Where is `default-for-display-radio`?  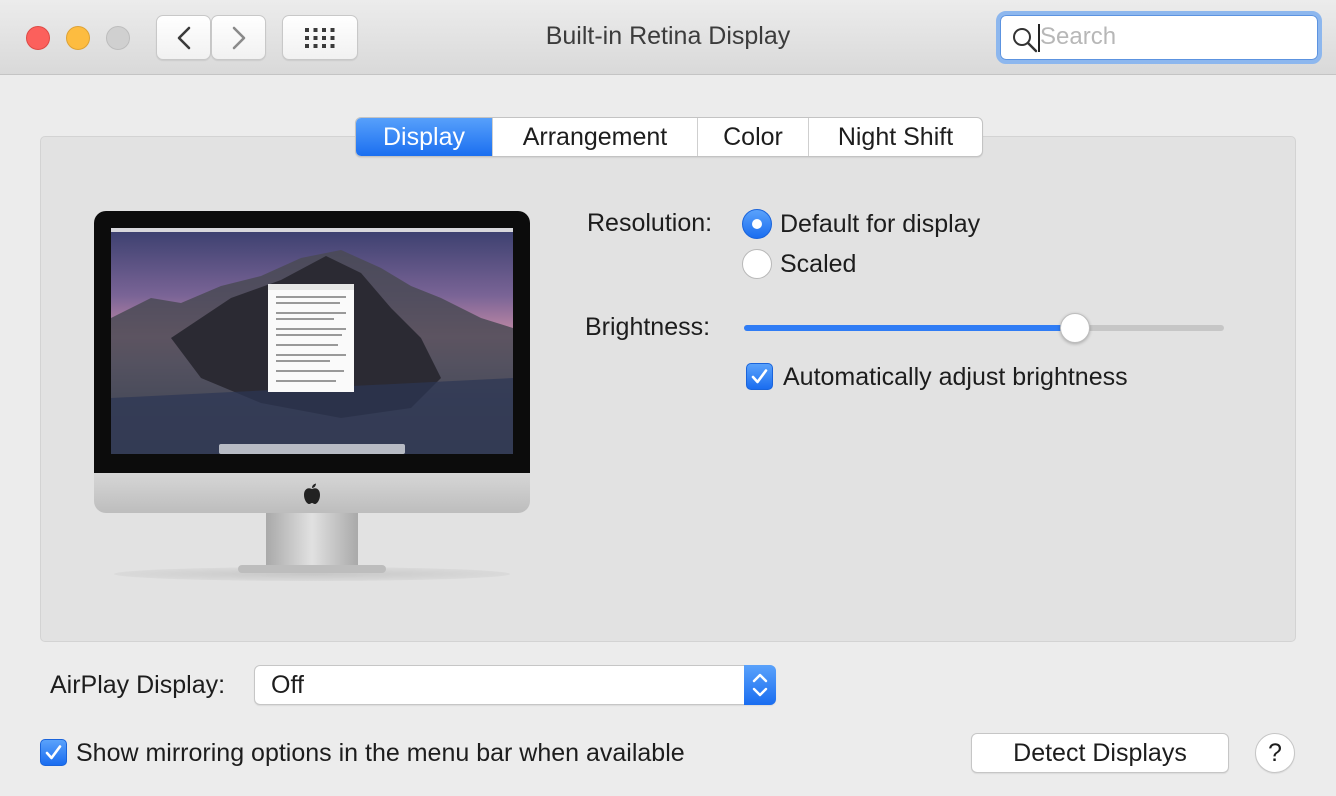
default-for-display-radio is located at coordinates (757, 224).